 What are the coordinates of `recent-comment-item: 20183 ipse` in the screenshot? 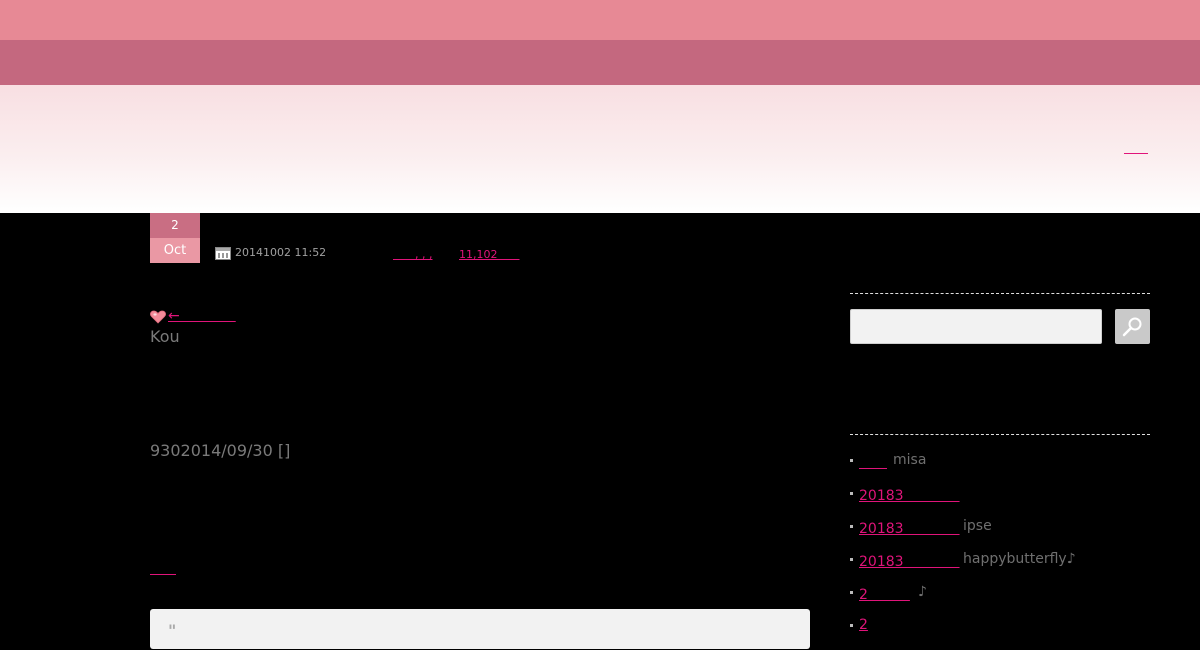 It's located at (1000, 534).